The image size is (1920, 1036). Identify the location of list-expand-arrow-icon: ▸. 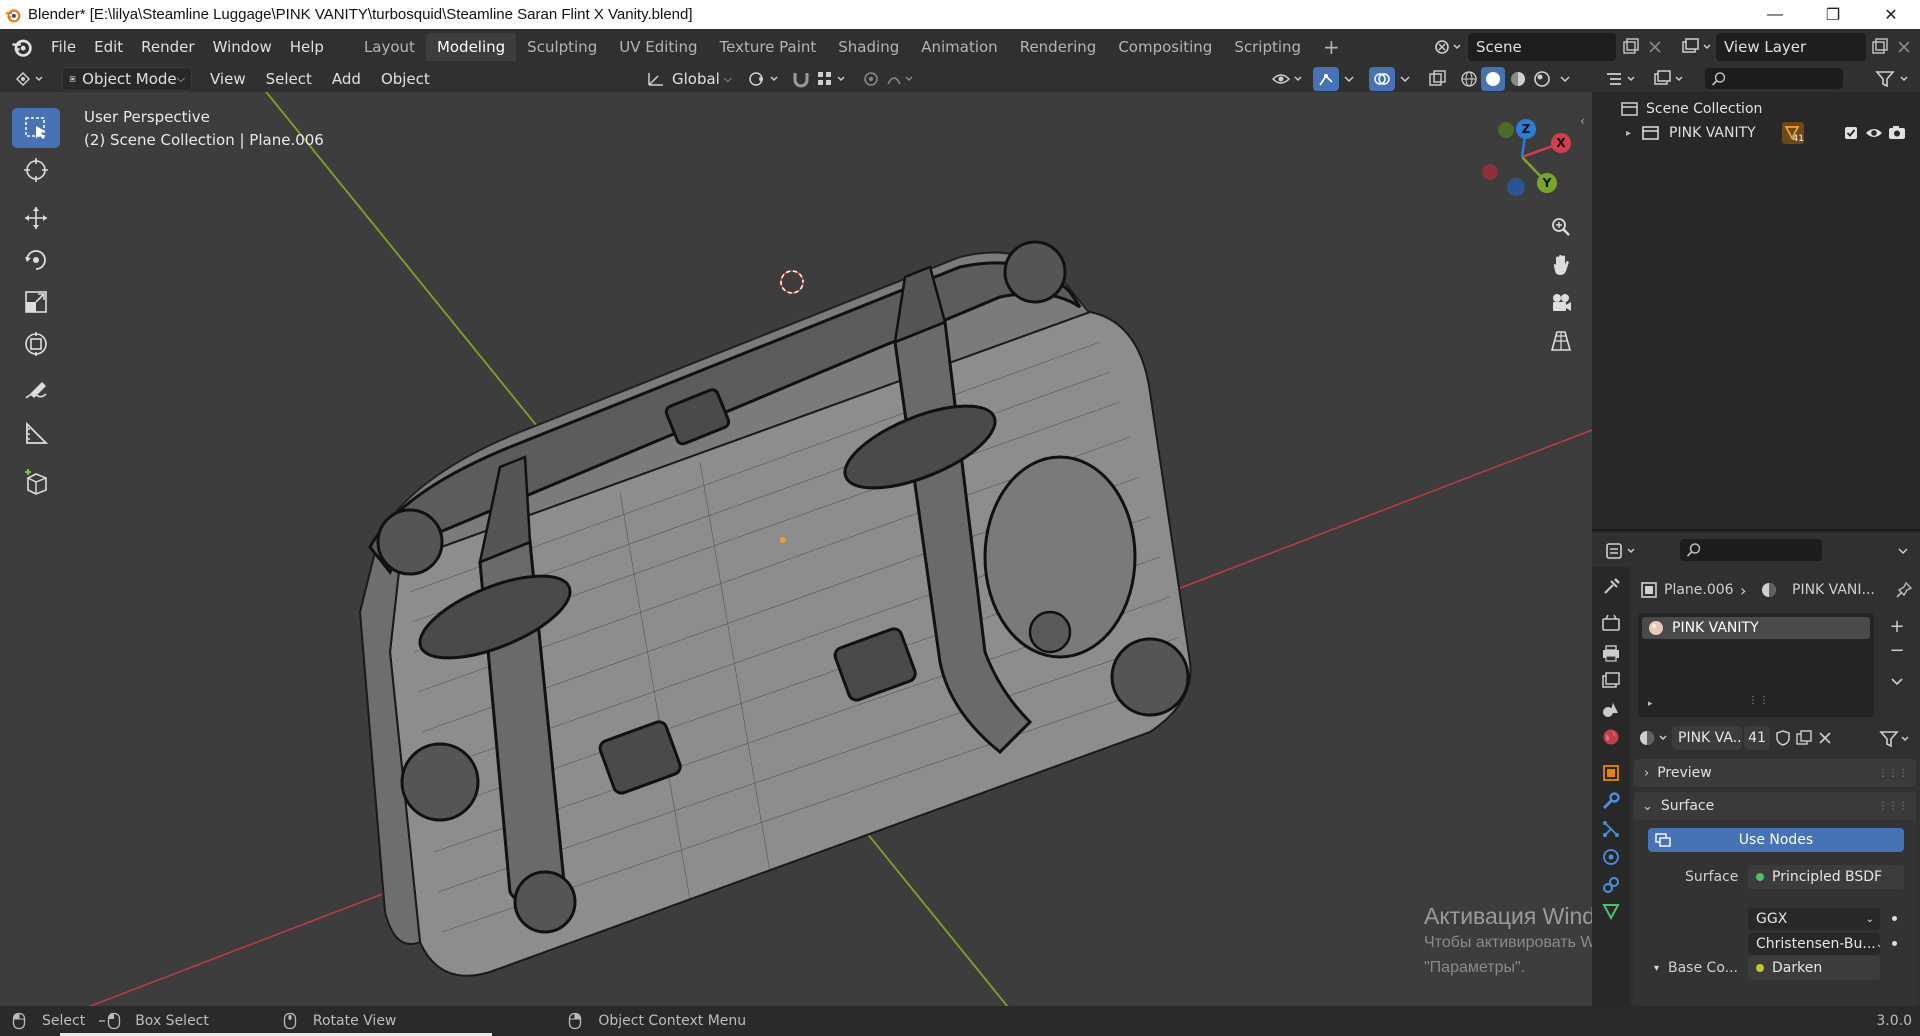
(1650, 704).